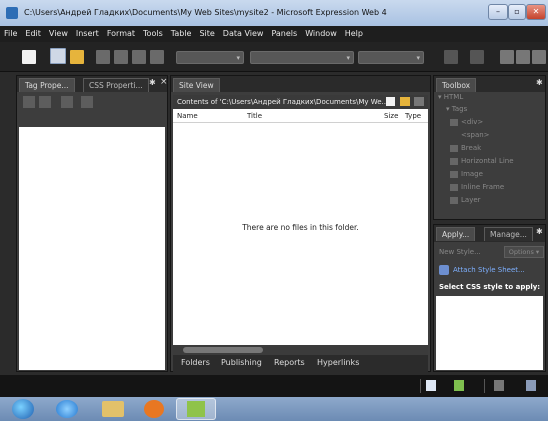 This screenshot has height=421, width=548. What do you see at coordinates (454, 187) in the screenshot?
I see `inline-frame-icon` at bounding box center [454, 187].